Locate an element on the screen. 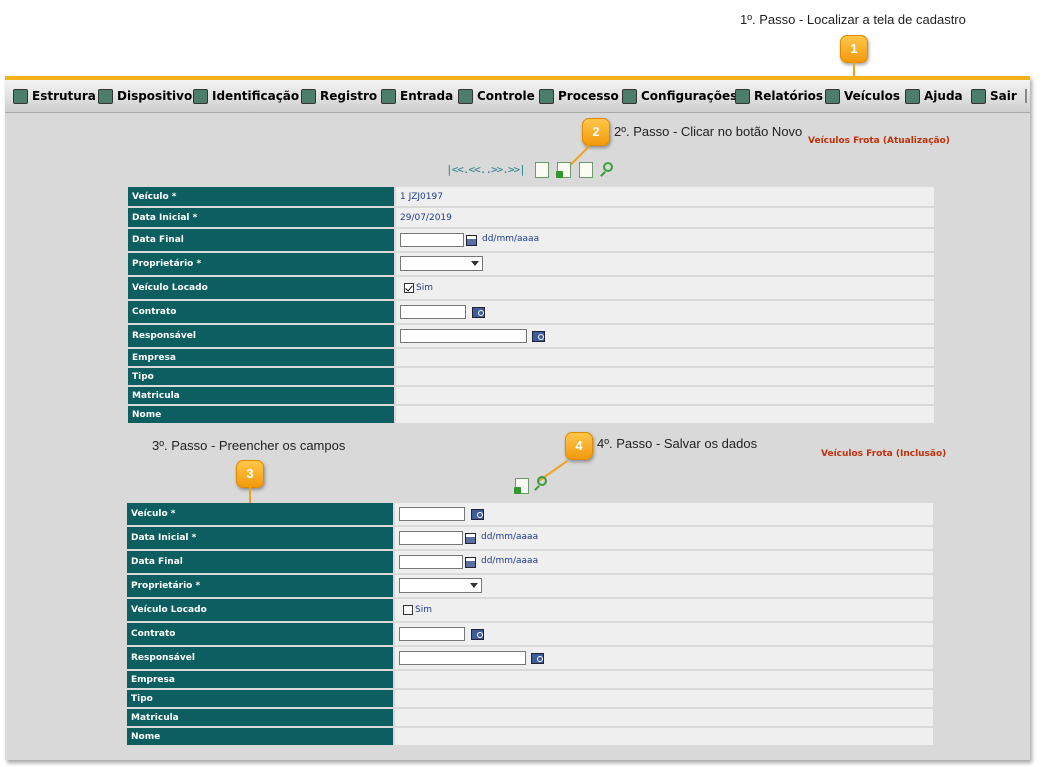 This screenshot has width=1045, height=767. menu-label: Processo is located at coordinates (588, 96).